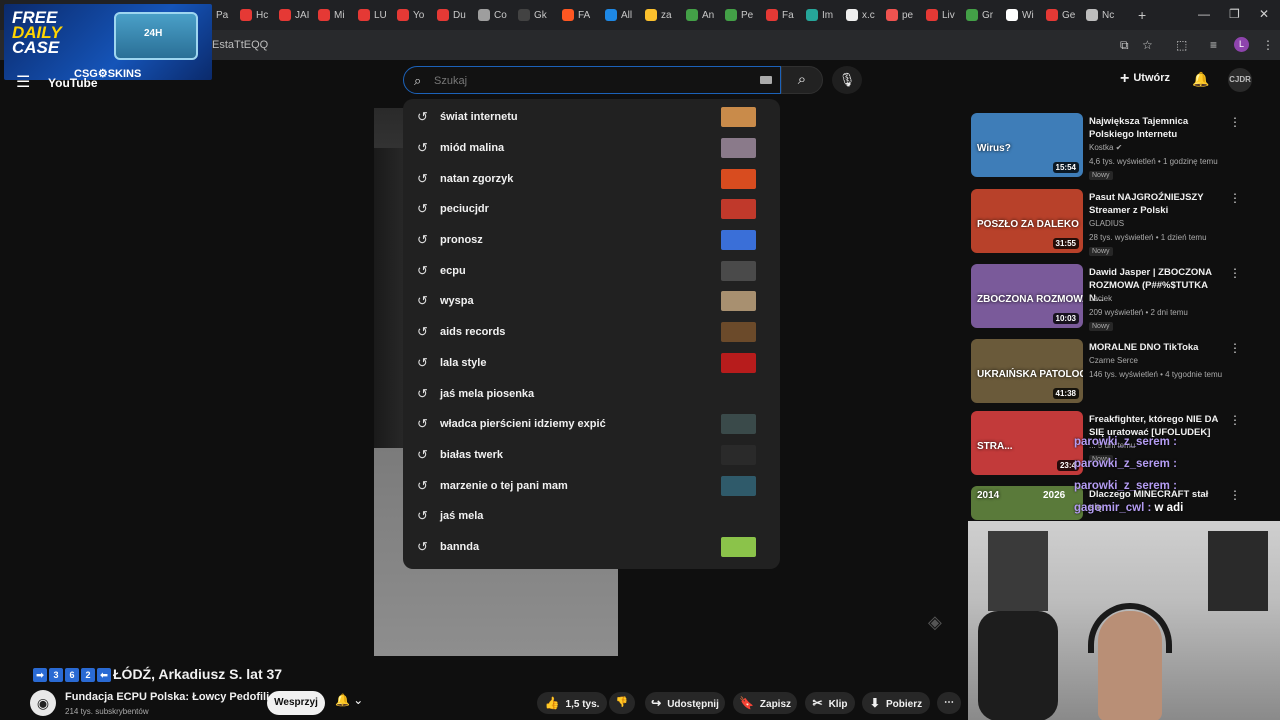  What do you see at coordinates (584, 81) in the screenshot?
I see `search-input` at bounding box center [584, 81].